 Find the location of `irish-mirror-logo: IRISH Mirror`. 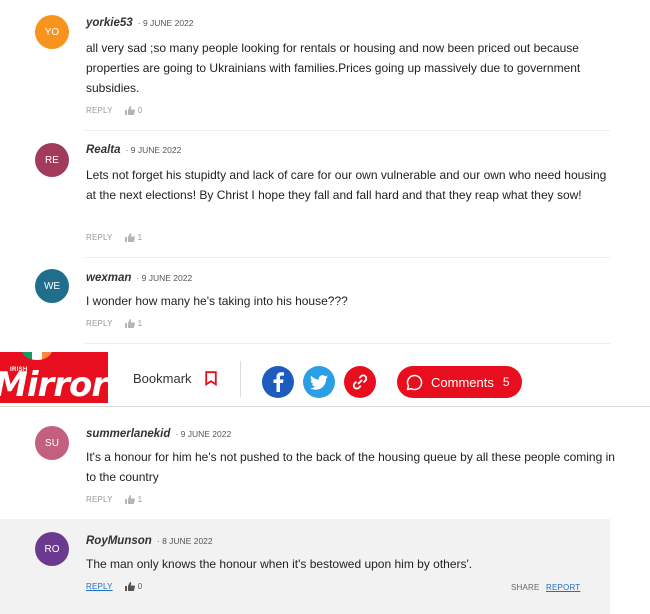

irish-mirror-logo: IRISH Mirror is located at coordinates (54, 377).